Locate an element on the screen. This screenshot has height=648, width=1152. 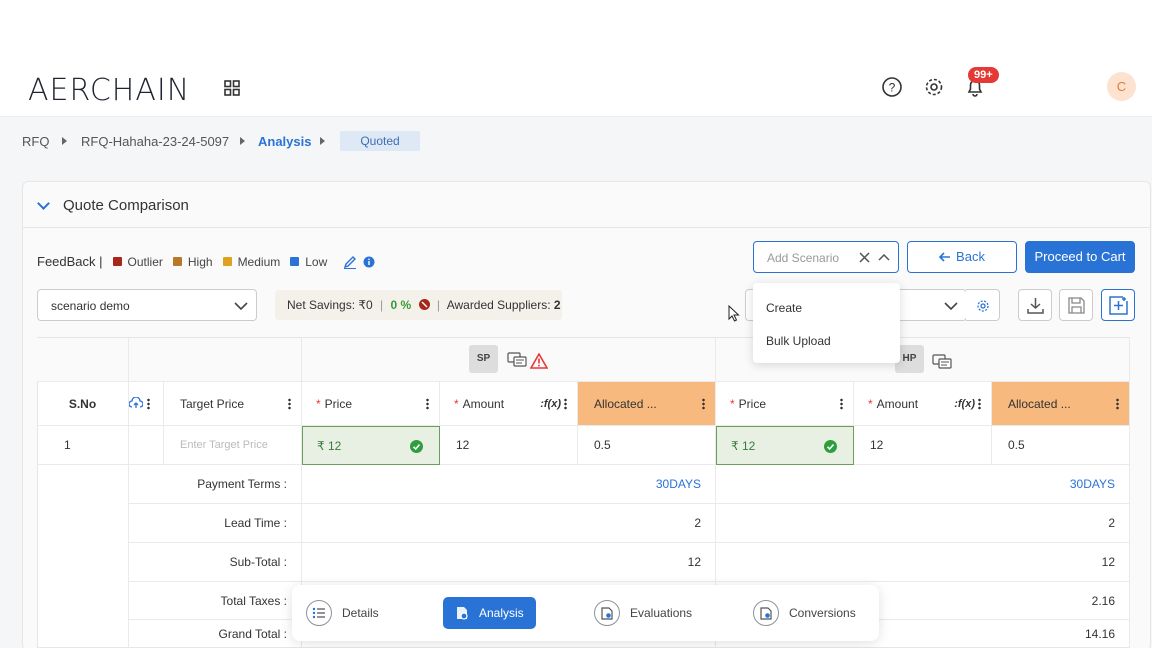
nav-details: Details is located at coordinates (342, 613).